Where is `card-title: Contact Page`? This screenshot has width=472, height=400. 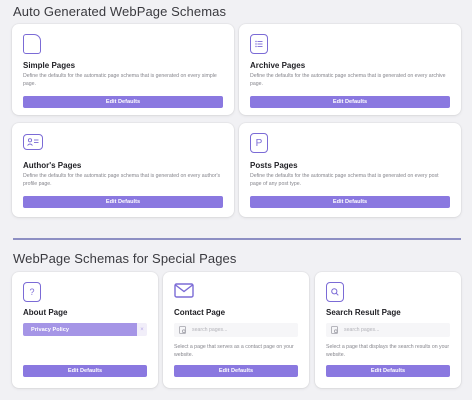 card-title: Contact Page is located at coordinates (200, 312).